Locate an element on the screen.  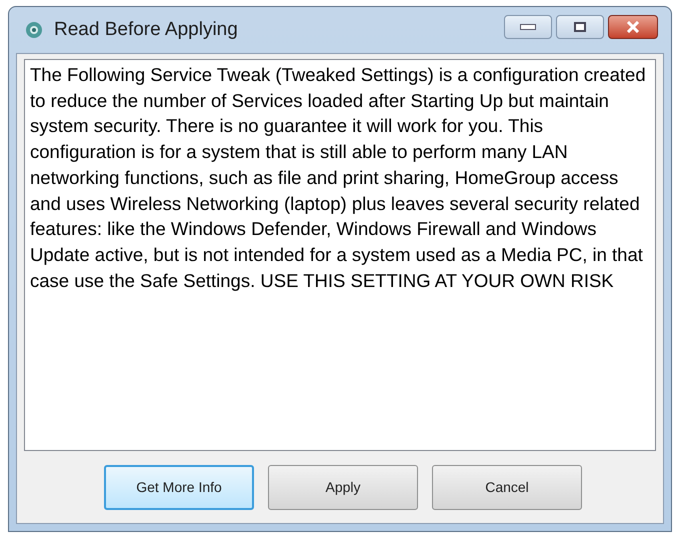
dialog-button: Cancel is located at coordinates (507, 487).